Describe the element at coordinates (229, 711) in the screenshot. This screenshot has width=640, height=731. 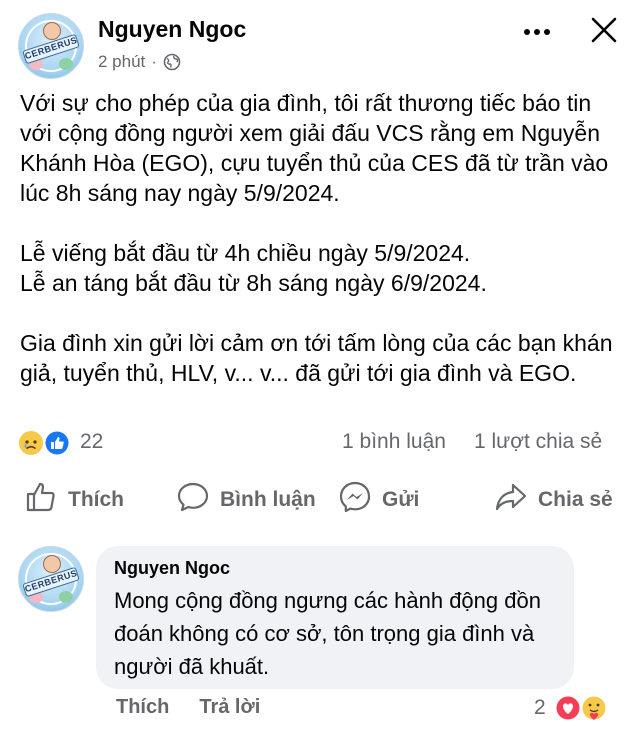
I see `comment-reply-button: Trả lời` at that location.